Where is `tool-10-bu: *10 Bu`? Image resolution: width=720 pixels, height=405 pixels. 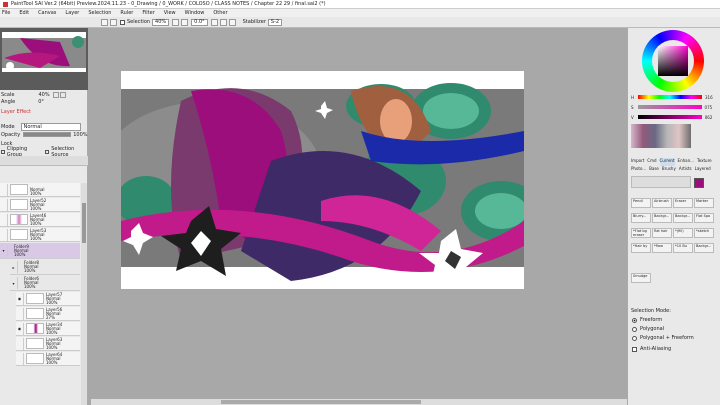
tool-10-bu: *10 Bu is located at coordinates (683, 248).